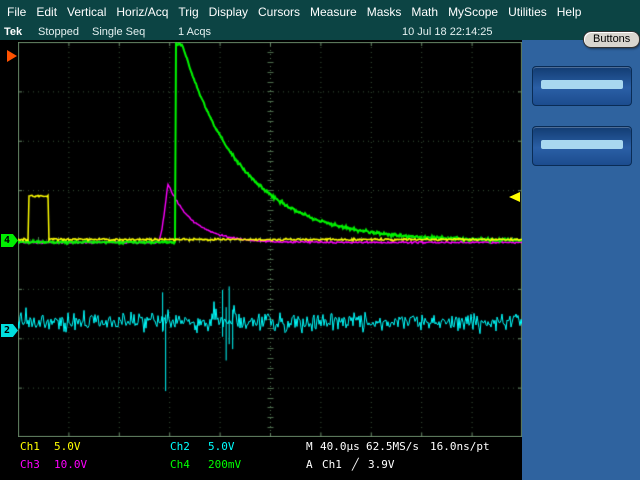 The height and width of the screenshot is (480, 640). Describe the element at coordinates (225, 464) in the screenshot. I see `ch4-scale: 200mV` at that location.